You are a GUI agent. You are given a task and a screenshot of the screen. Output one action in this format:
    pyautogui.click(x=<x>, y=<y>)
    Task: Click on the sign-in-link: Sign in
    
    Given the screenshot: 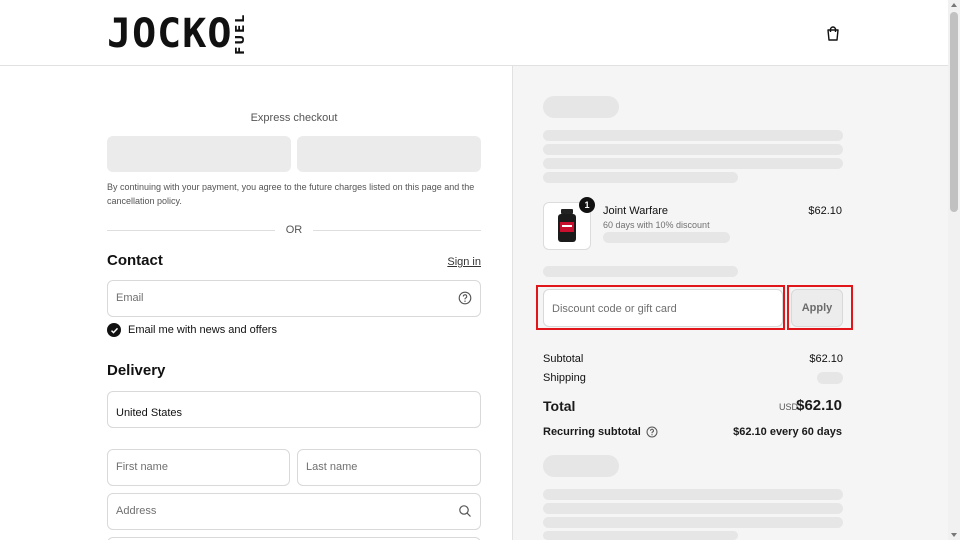 What is the action you would take?
    pyautogui.click(x=464, y=262)
    